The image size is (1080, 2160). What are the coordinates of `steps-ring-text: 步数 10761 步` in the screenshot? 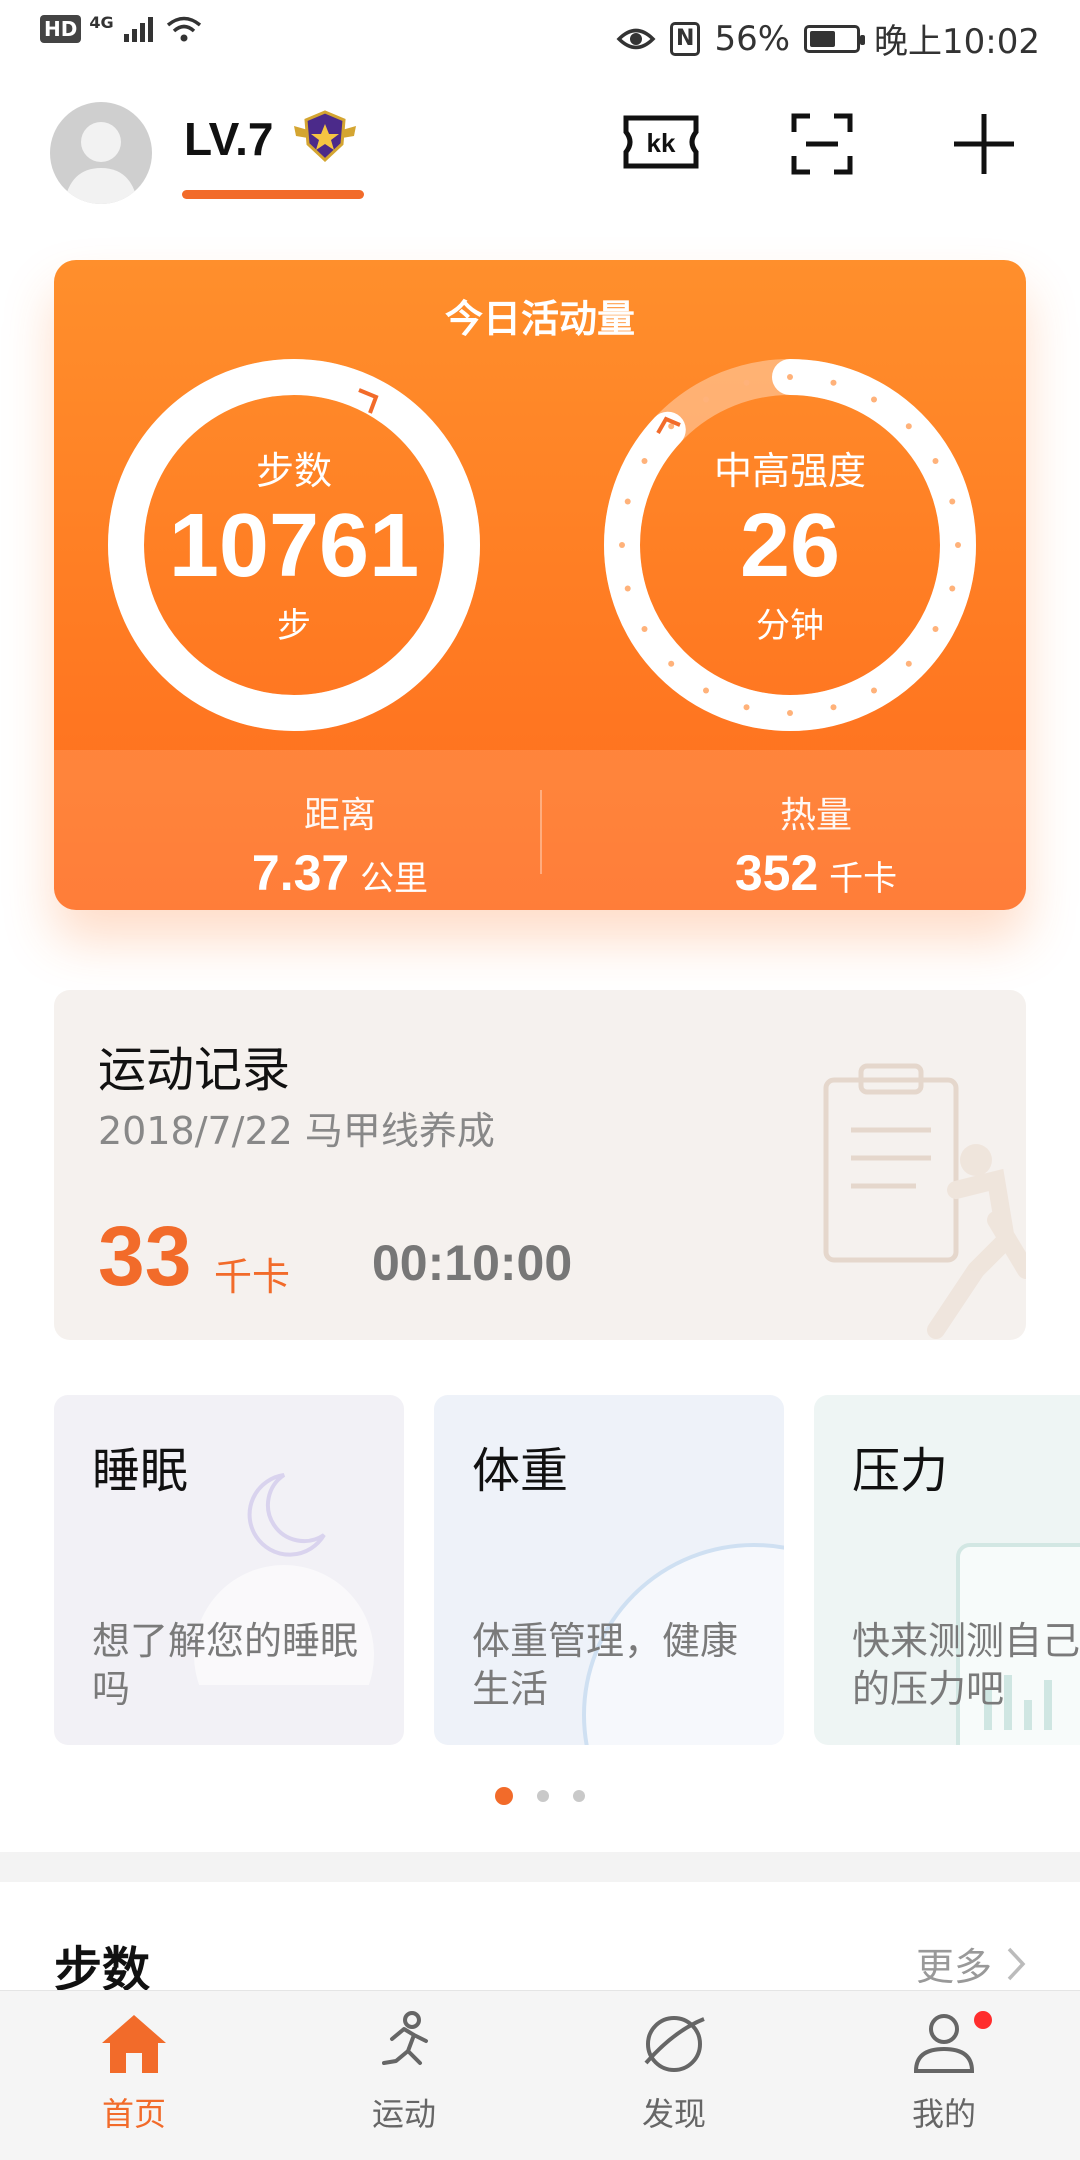 It's located at (294, 543).